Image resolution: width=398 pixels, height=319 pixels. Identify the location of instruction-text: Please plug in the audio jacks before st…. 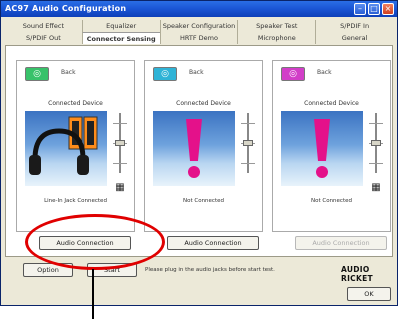
(210, 270).